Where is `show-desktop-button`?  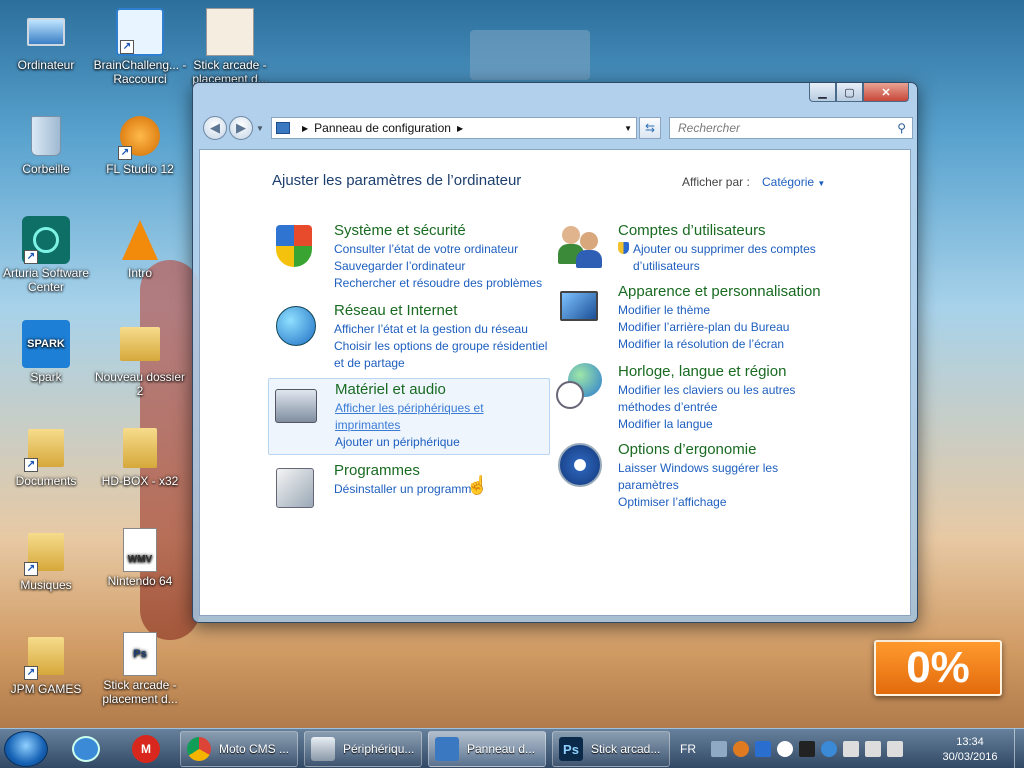
show-desktop-button is located at coordinates (1019, 748).